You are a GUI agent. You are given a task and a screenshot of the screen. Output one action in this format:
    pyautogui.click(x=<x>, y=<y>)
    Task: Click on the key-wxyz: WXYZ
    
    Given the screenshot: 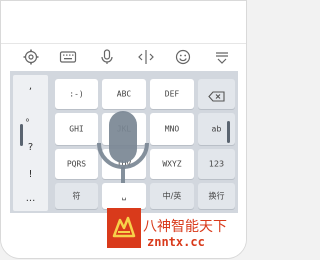 What is the action you would take?
    pyautogui.click(x=172, y=164)
    